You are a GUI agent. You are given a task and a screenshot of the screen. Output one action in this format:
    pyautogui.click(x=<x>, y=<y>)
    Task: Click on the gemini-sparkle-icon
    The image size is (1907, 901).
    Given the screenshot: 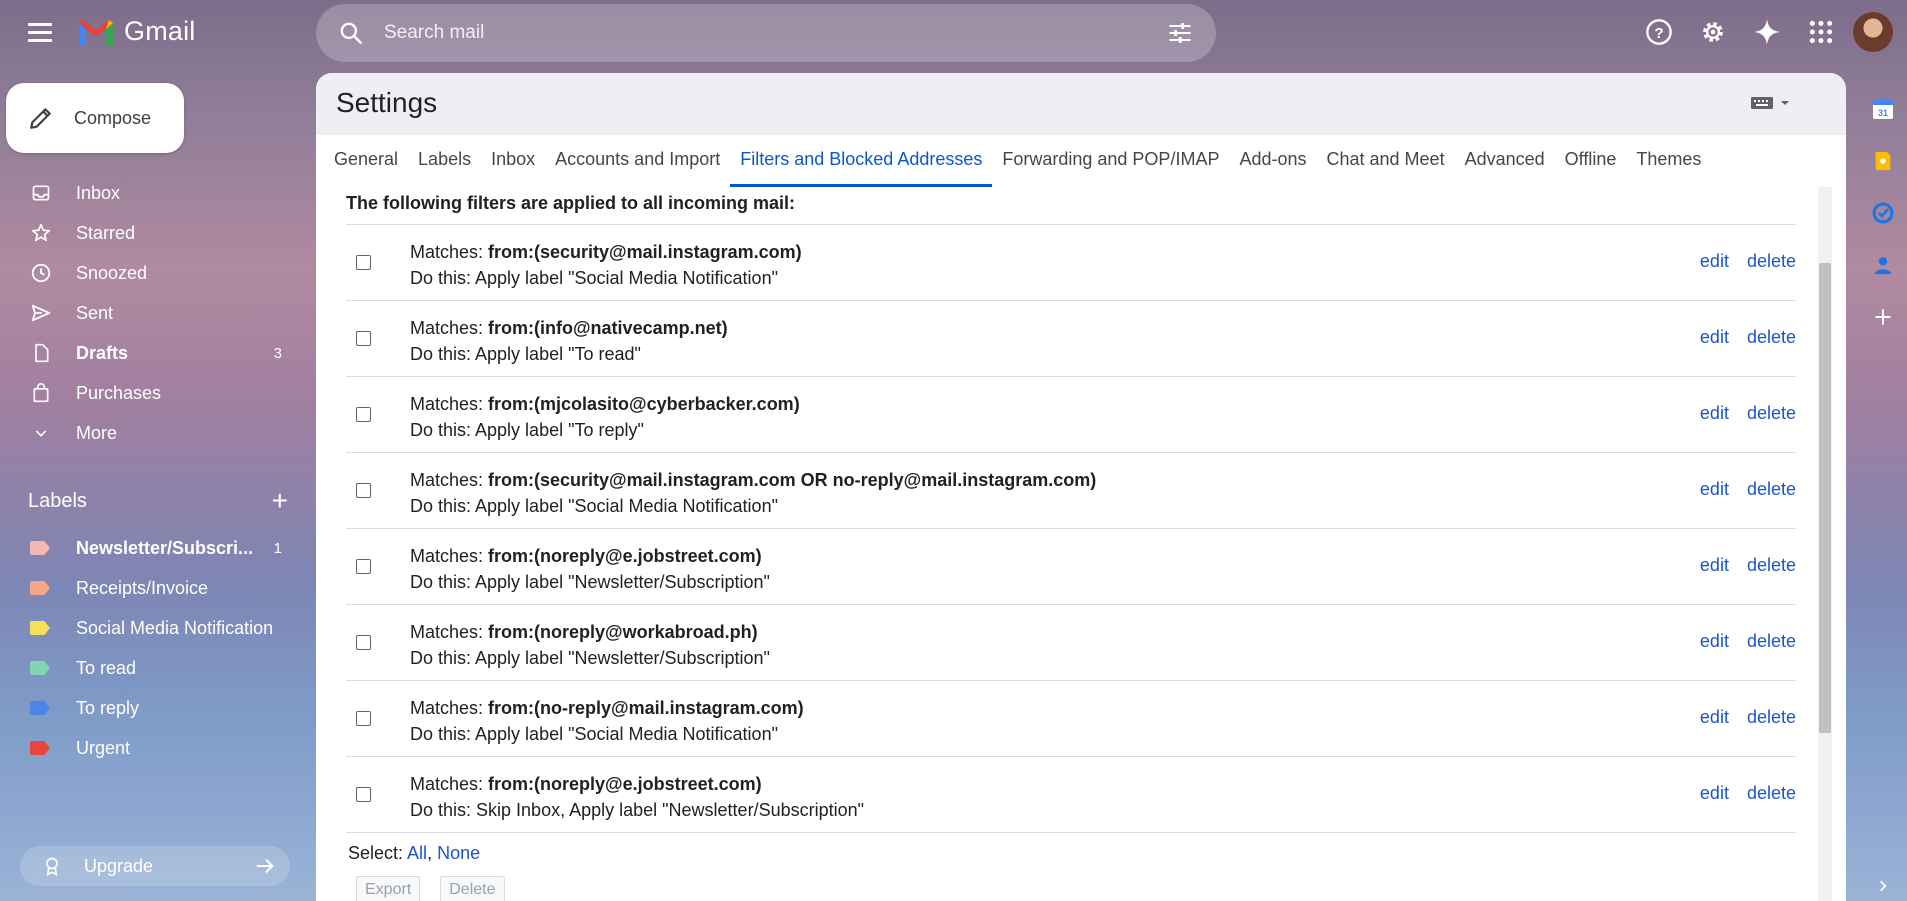 What is the action you would take?
    pyautogui.click(x=1767, y=32)
    